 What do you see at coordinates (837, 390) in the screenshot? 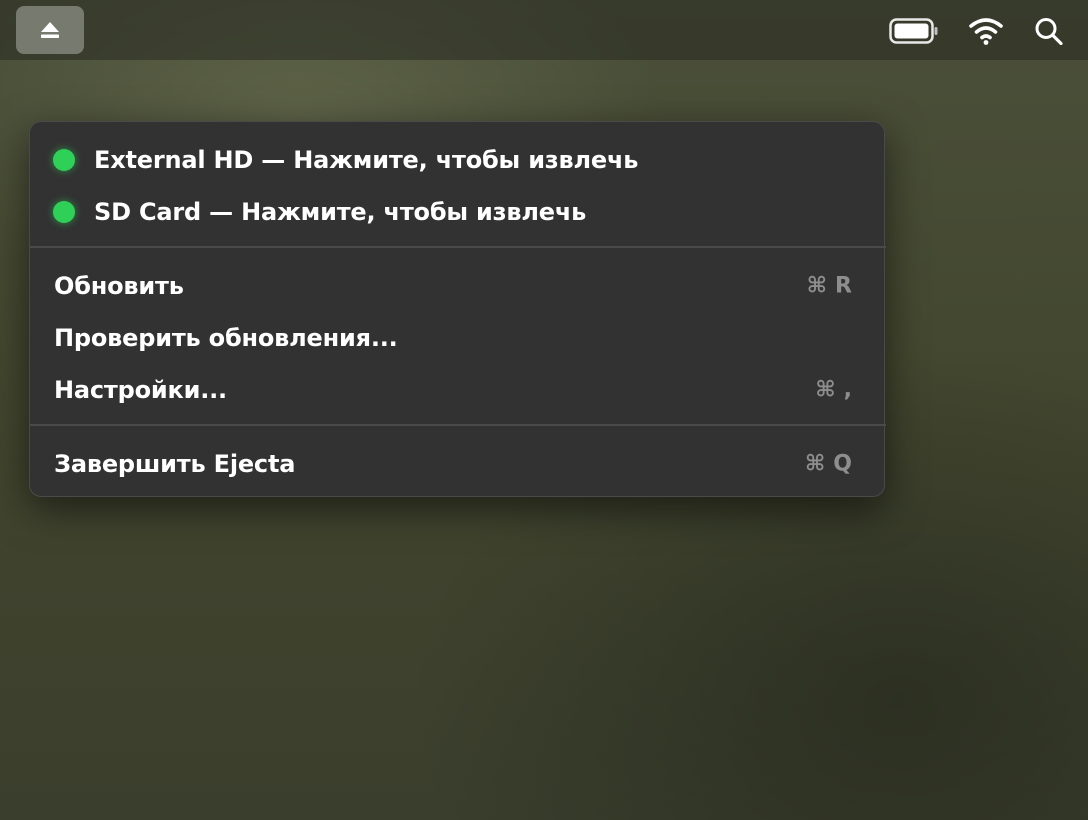
I see `keyboard-shortcut: ⌘,` at bounding box center [837, 390].